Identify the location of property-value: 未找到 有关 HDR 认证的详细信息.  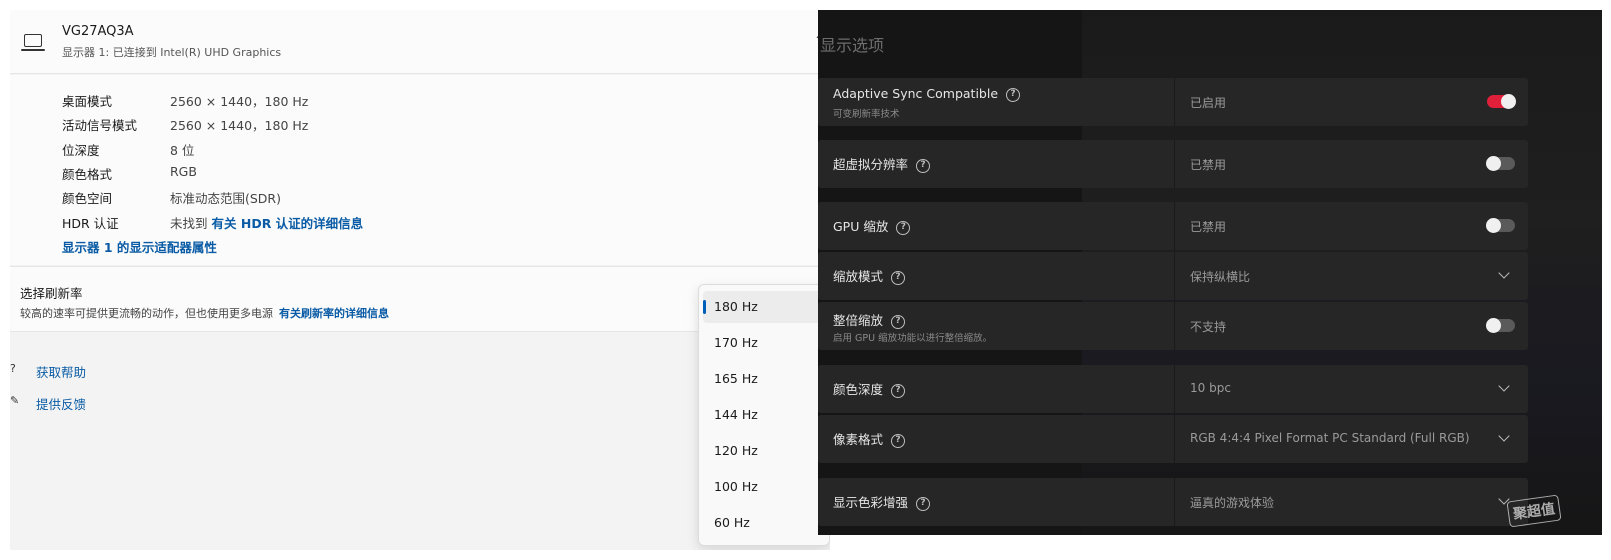
(266, 222).